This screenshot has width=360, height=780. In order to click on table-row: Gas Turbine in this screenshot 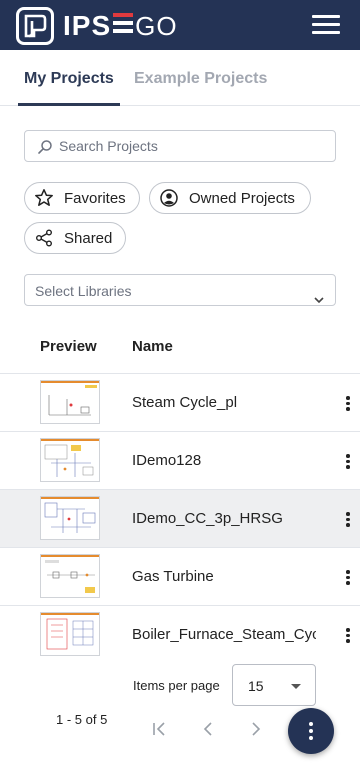, I will do `click(180, 577)`.